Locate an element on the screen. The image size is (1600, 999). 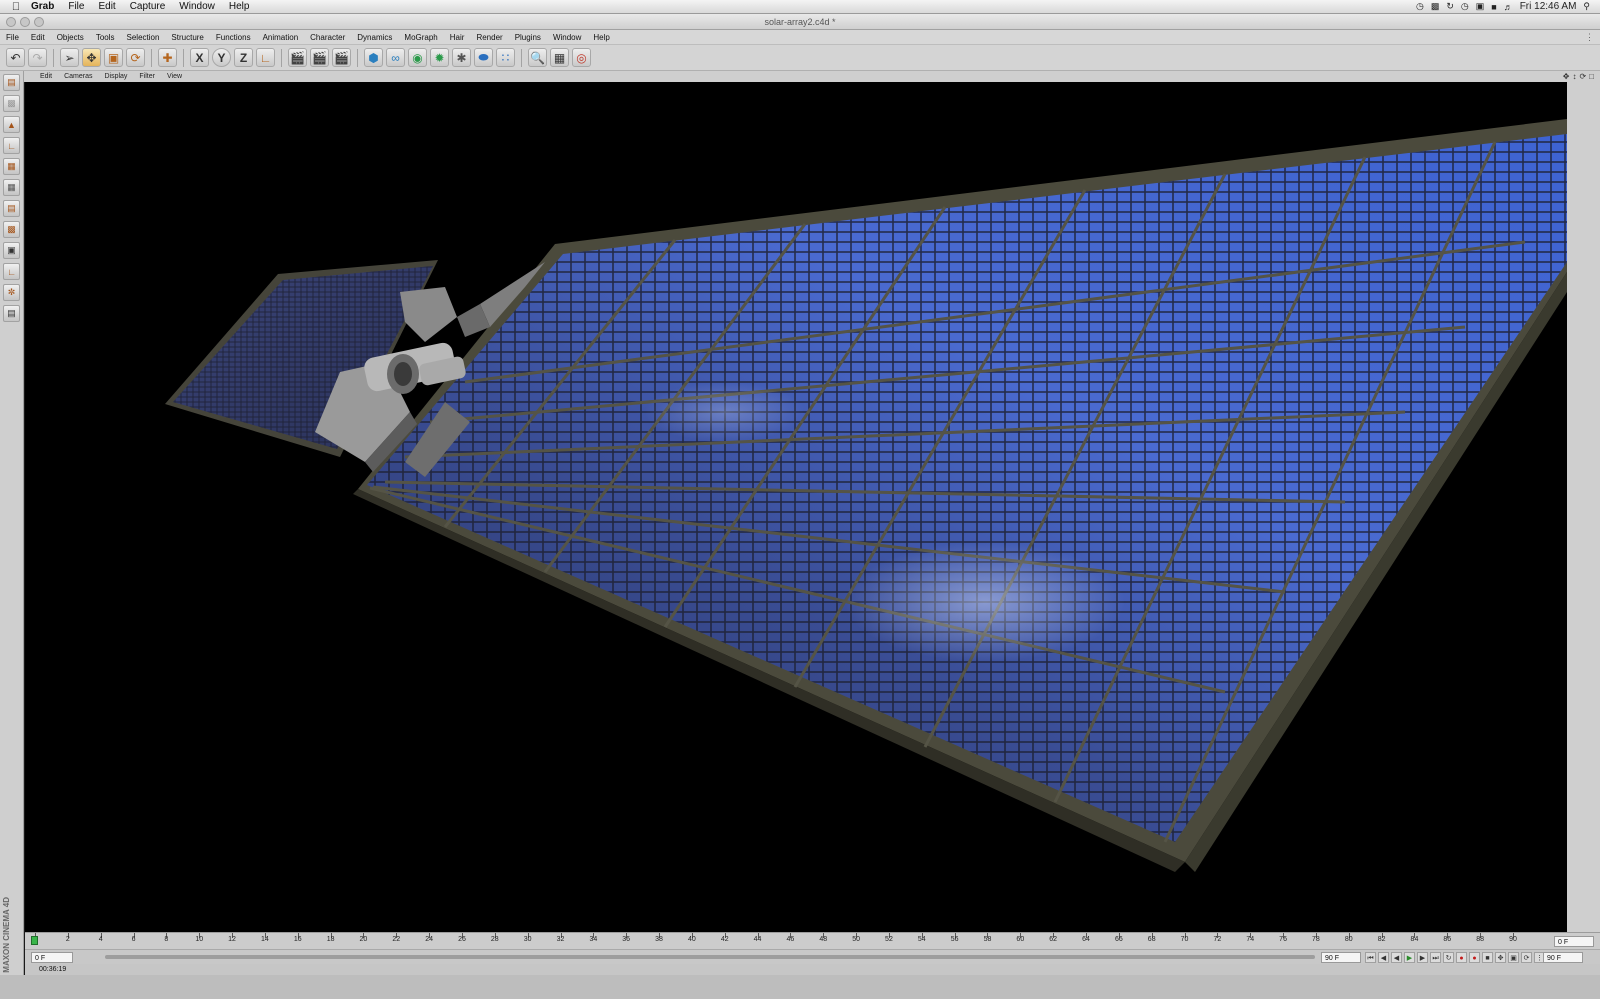
render-picture-viewer-icon: 🎬 is located at coordinates (319, 57).